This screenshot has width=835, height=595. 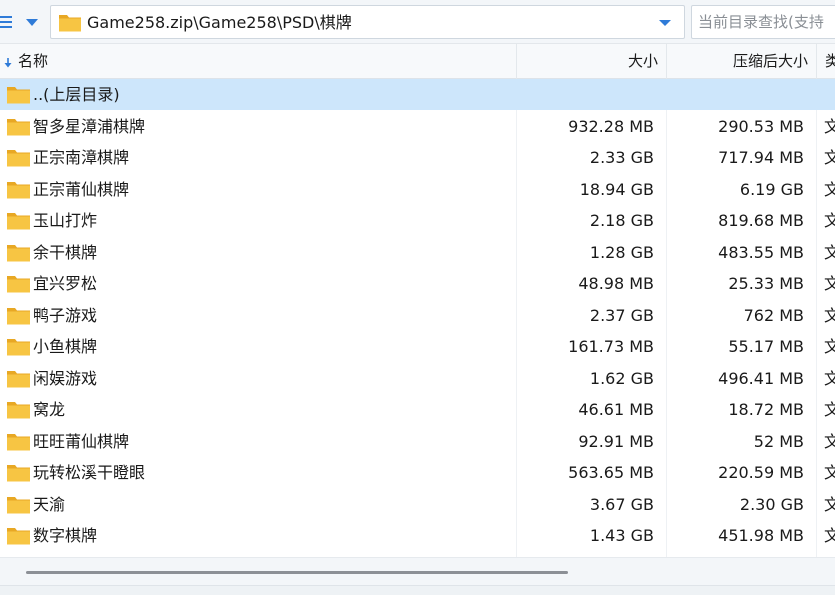 What do you see at coordinates (65, 220) in the screenshot?
I see `file-name: 玉山打炸` at bounding box center [65, 220].